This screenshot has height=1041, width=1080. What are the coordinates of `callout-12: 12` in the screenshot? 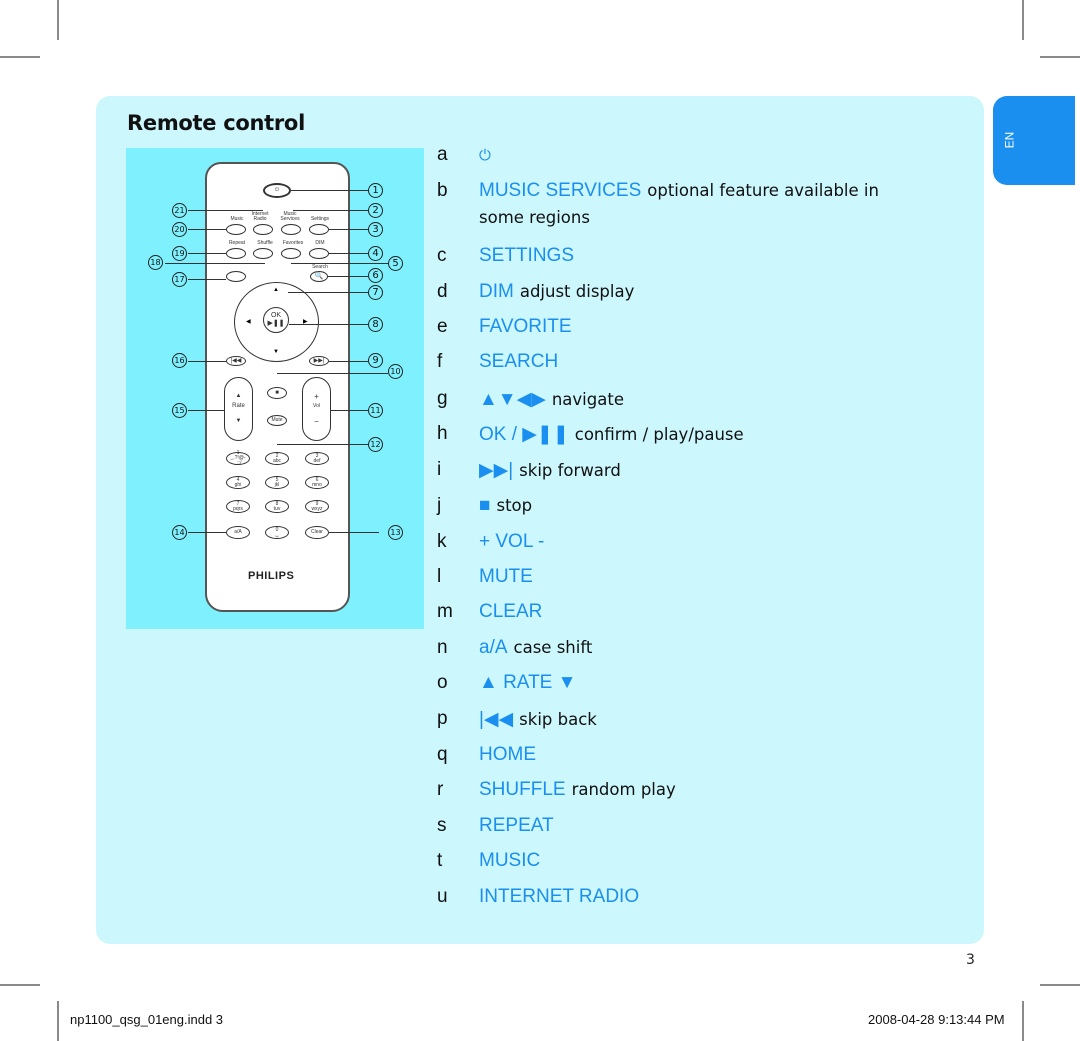 It's located at (375, 444).